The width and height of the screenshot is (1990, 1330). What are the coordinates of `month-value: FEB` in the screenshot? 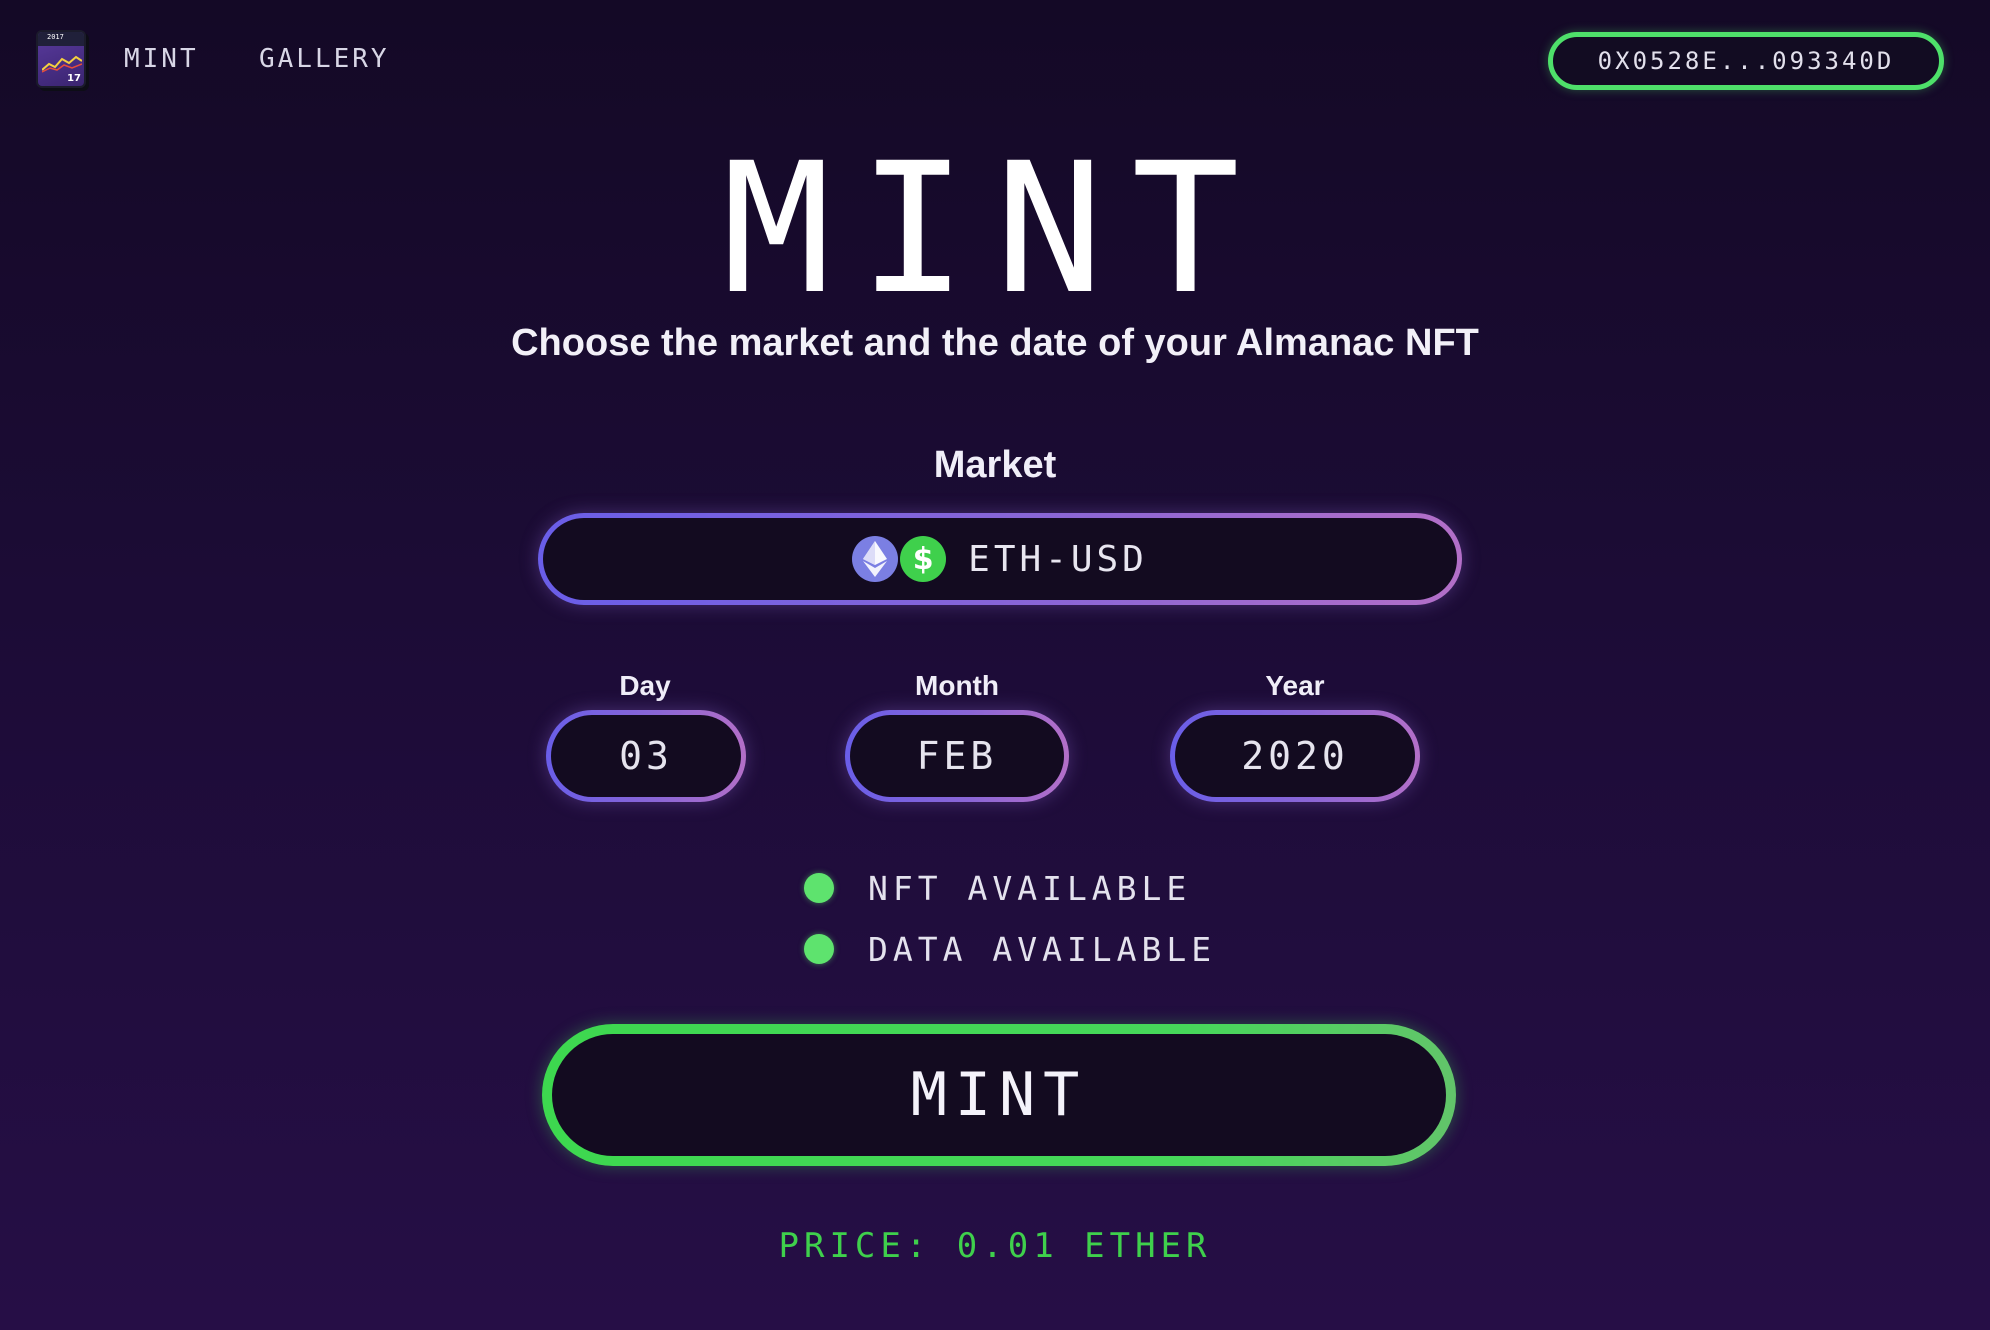 It's located at (957, 756).